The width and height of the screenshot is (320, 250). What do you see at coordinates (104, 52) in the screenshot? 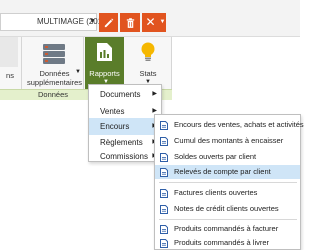
I see `report-document-icon` at bounding box center [104, 52].